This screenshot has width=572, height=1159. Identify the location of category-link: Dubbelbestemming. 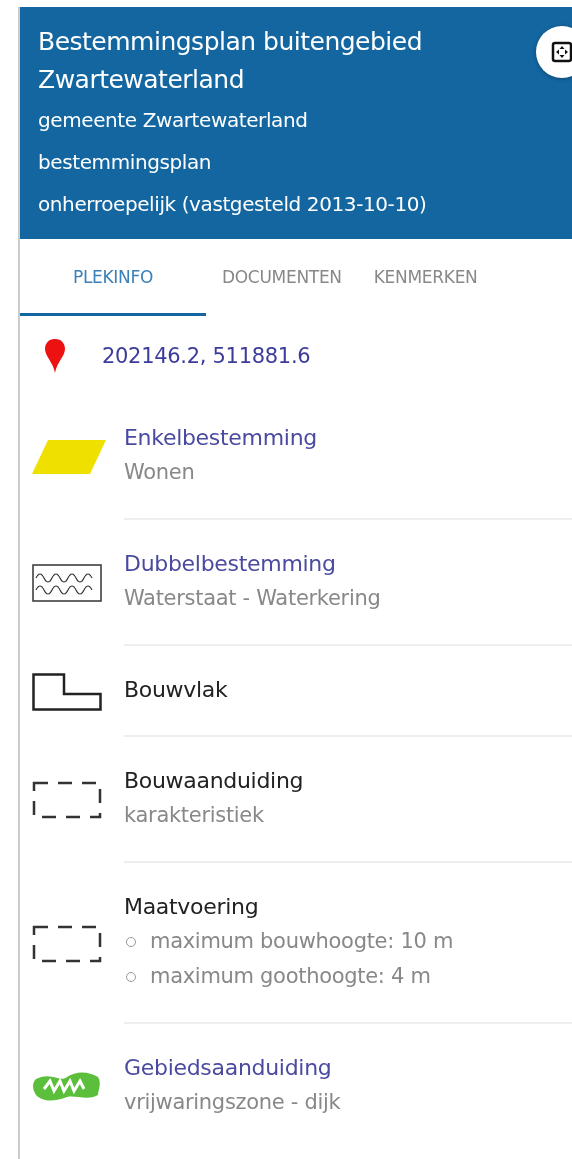
(348, 563).